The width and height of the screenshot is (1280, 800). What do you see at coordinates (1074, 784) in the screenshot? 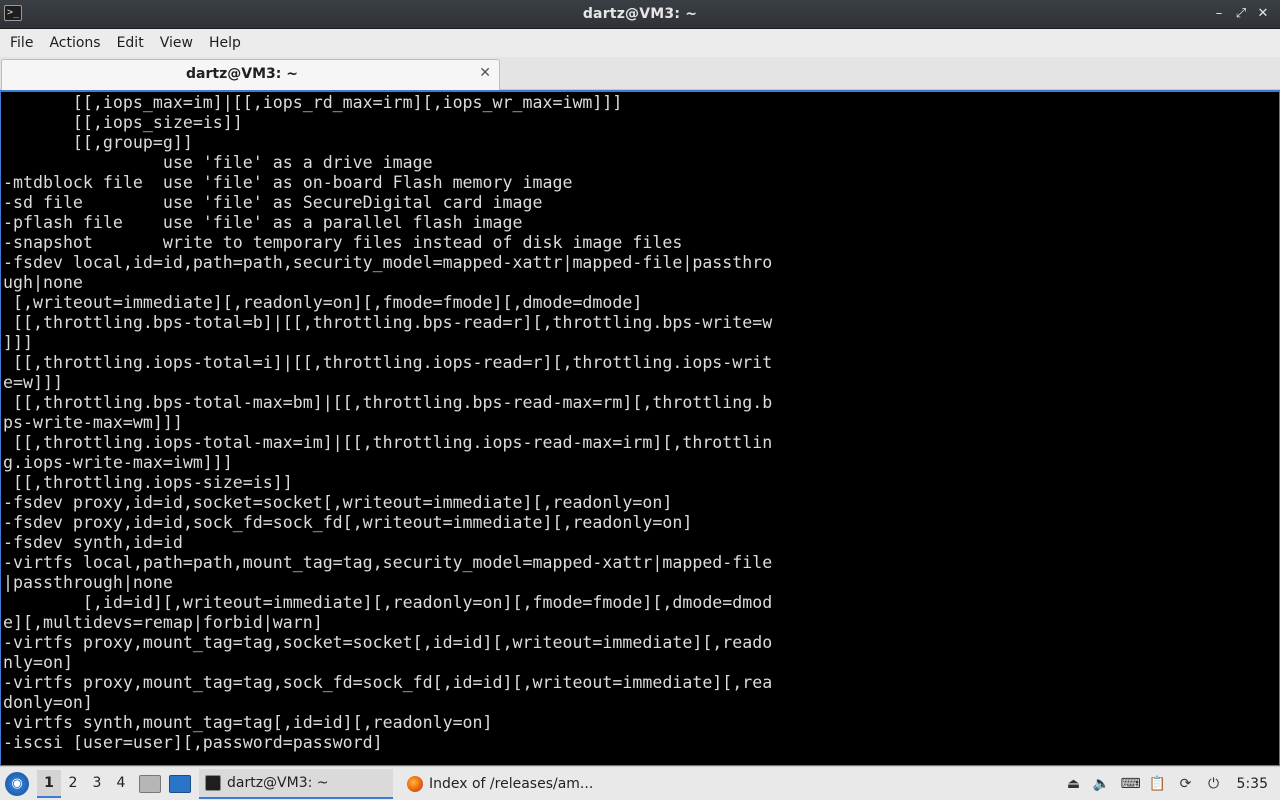
I see `eject-icon: ⏏` at bounding box center [1074, 784].